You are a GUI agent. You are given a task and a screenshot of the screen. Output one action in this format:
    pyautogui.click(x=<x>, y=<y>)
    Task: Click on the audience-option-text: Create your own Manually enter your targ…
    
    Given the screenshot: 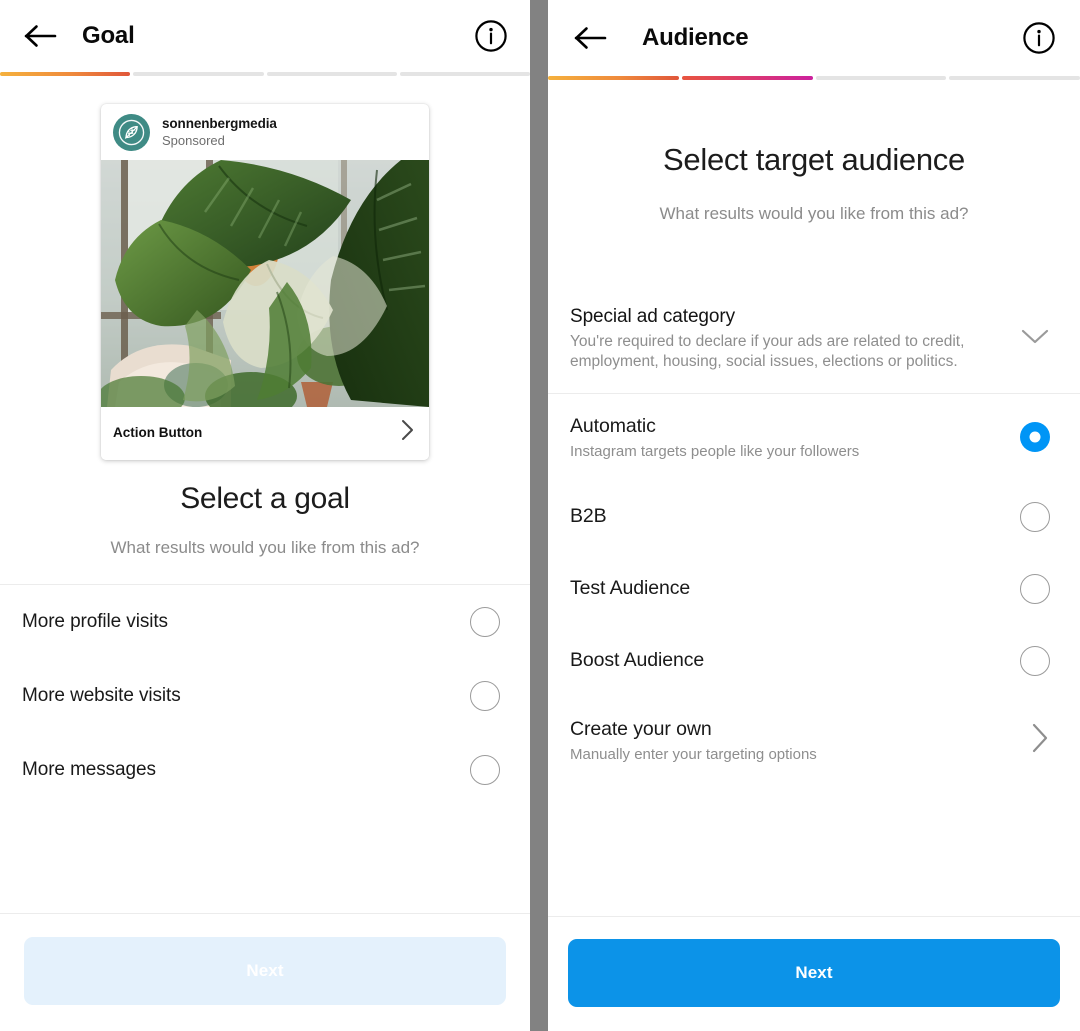 What is the action you would take?
    pyautogui.click(x=693, y=740)
    